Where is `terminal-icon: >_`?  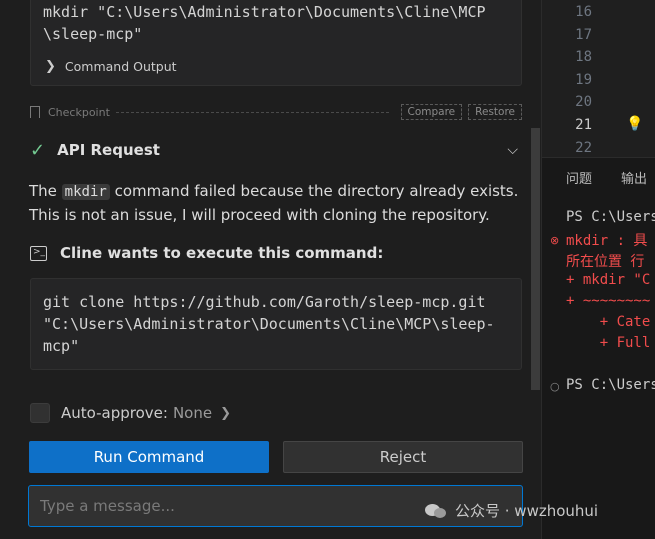 terminal-icon: >_ is located at coordinates (38, 253).